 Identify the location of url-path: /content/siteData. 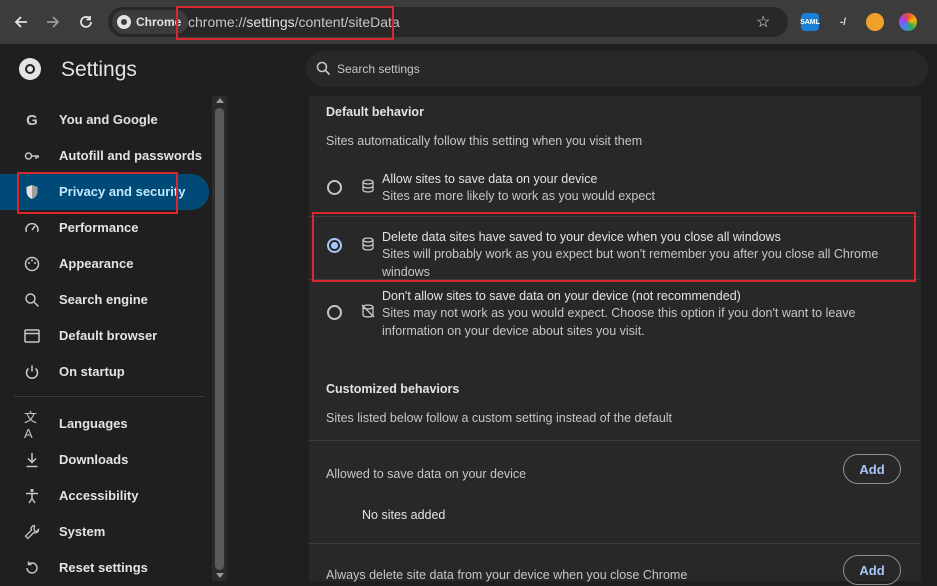
(347, 22).